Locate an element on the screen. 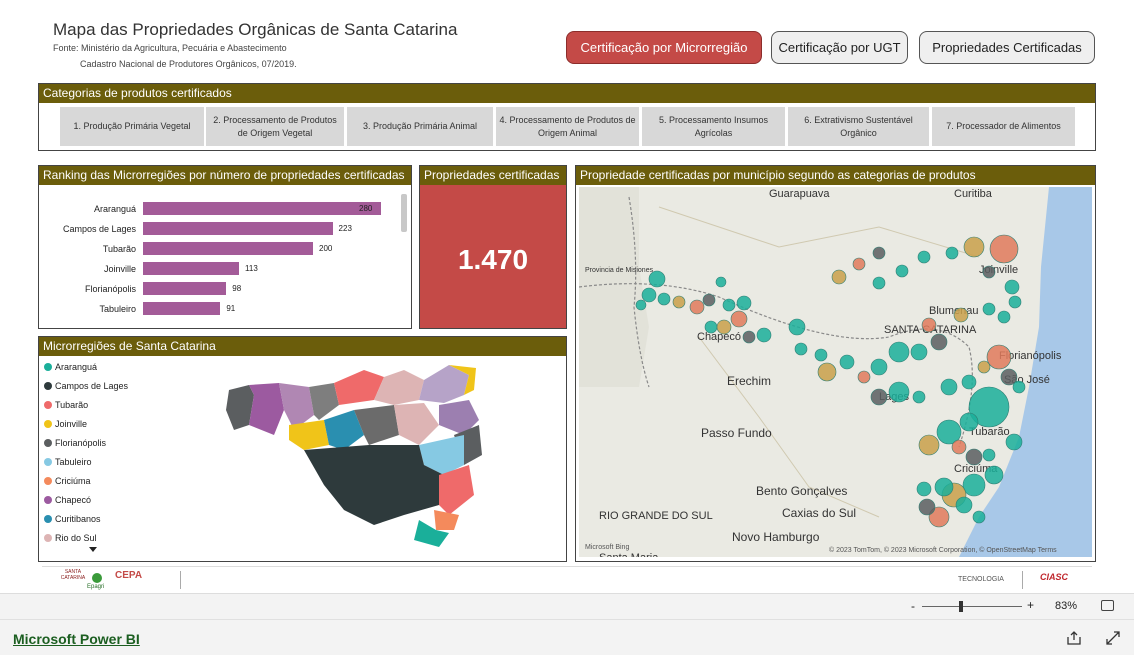  category-5: 5. Processamento Insumos Agrícolas is located at coordinates (713, 126).